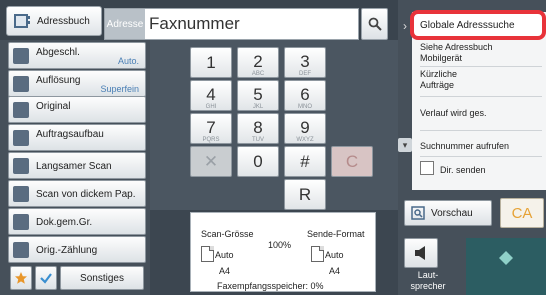 The height and width of the screenshot is (295, 546). What do you see at coordinates (453, 113) in the screenshot?
I see `menu-item-history: Verlauf wird ges.` at bounding box center [453, 113].